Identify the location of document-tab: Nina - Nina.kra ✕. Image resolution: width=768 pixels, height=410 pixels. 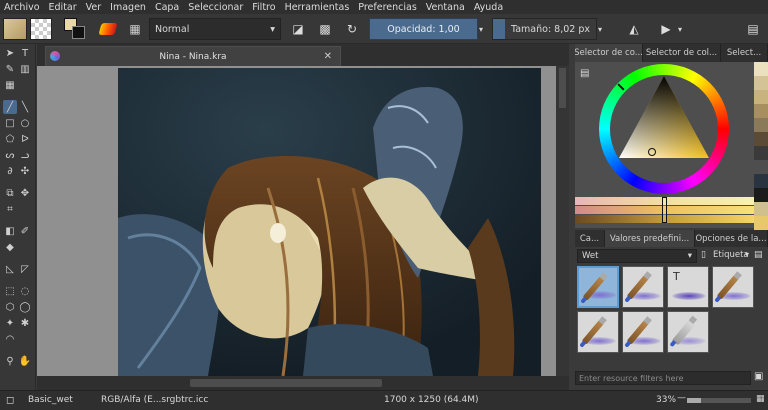
(193, 56).